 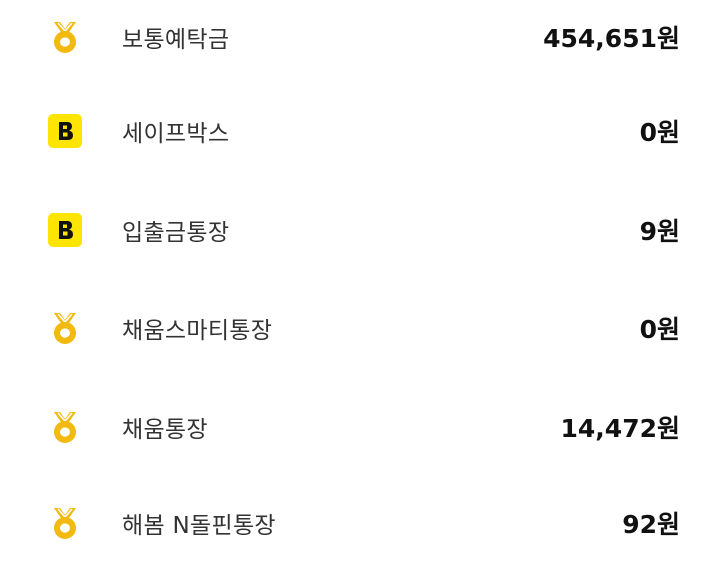 I want to click on account-name: 보통예탁금, so click(x=176, y=40).